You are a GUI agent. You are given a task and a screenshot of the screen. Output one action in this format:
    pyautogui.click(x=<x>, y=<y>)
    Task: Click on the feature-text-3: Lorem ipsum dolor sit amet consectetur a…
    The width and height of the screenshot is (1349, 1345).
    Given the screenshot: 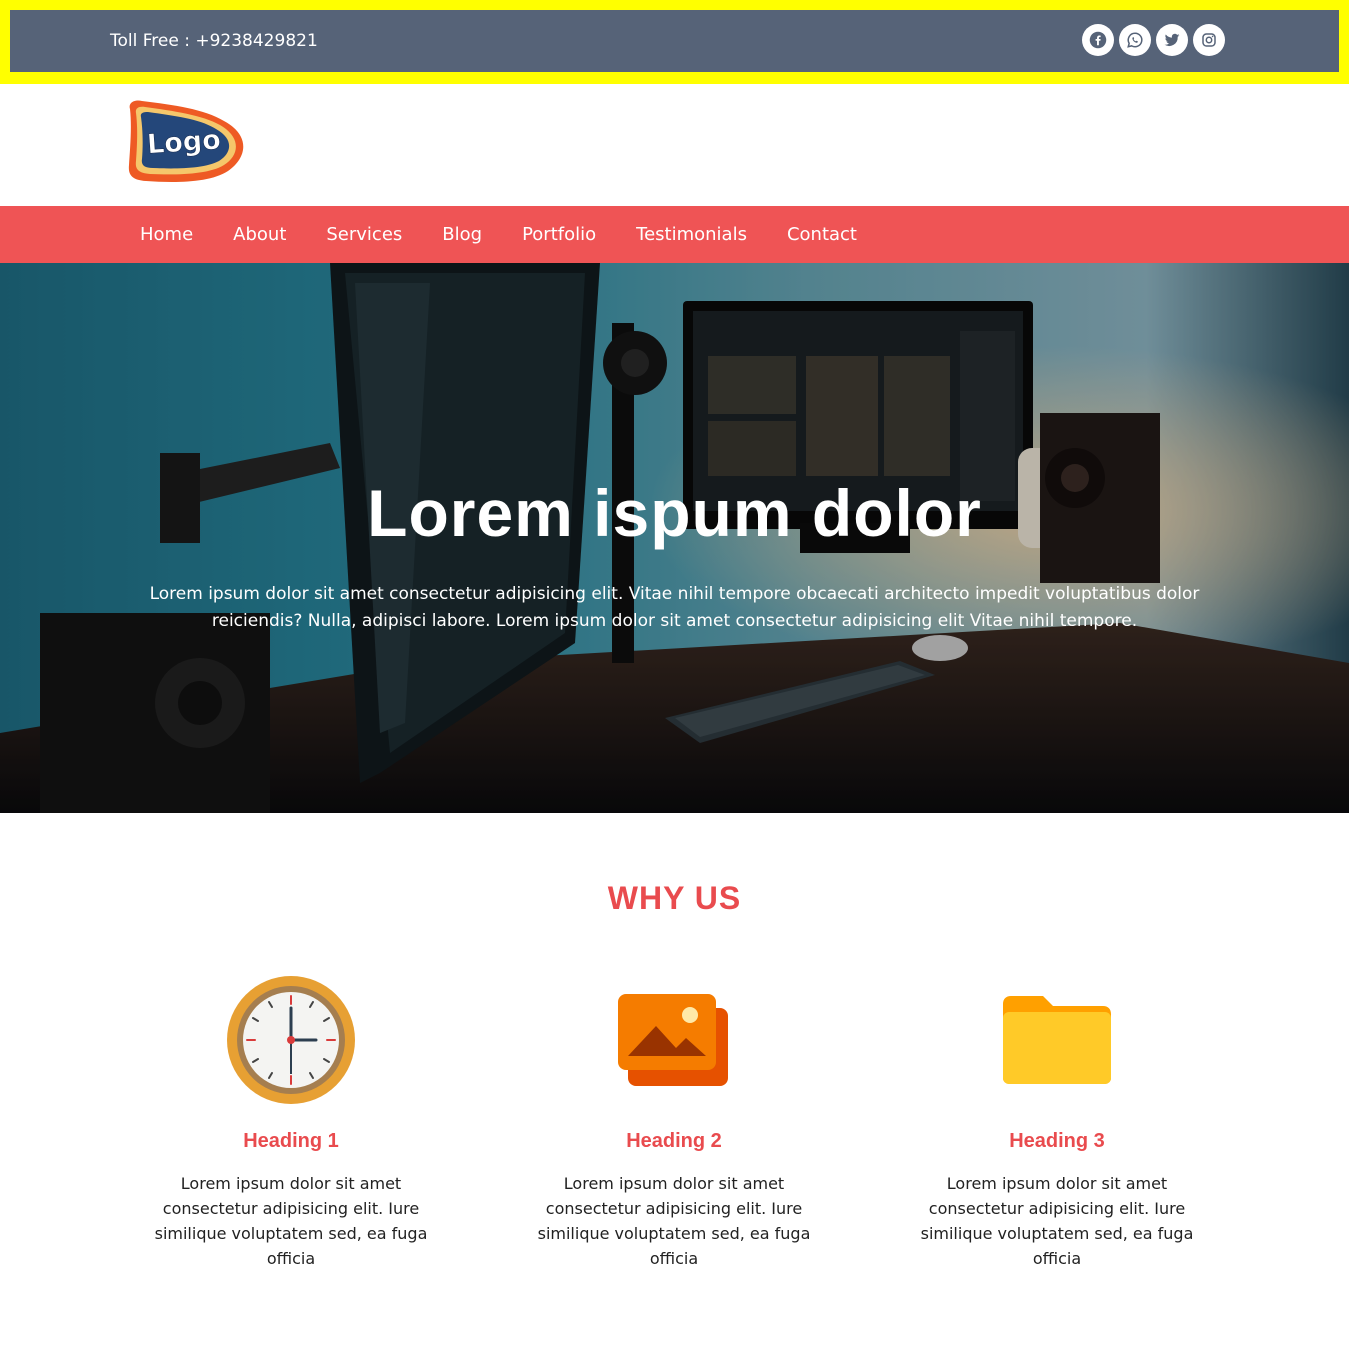 What is the action you would take?
    pyautogui.click(x=1057, y=1221)
    